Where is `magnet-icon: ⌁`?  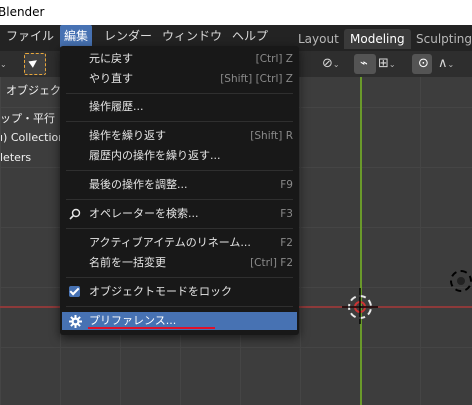 magnet-icon: ⌁ is located at coordinates (364, 63).